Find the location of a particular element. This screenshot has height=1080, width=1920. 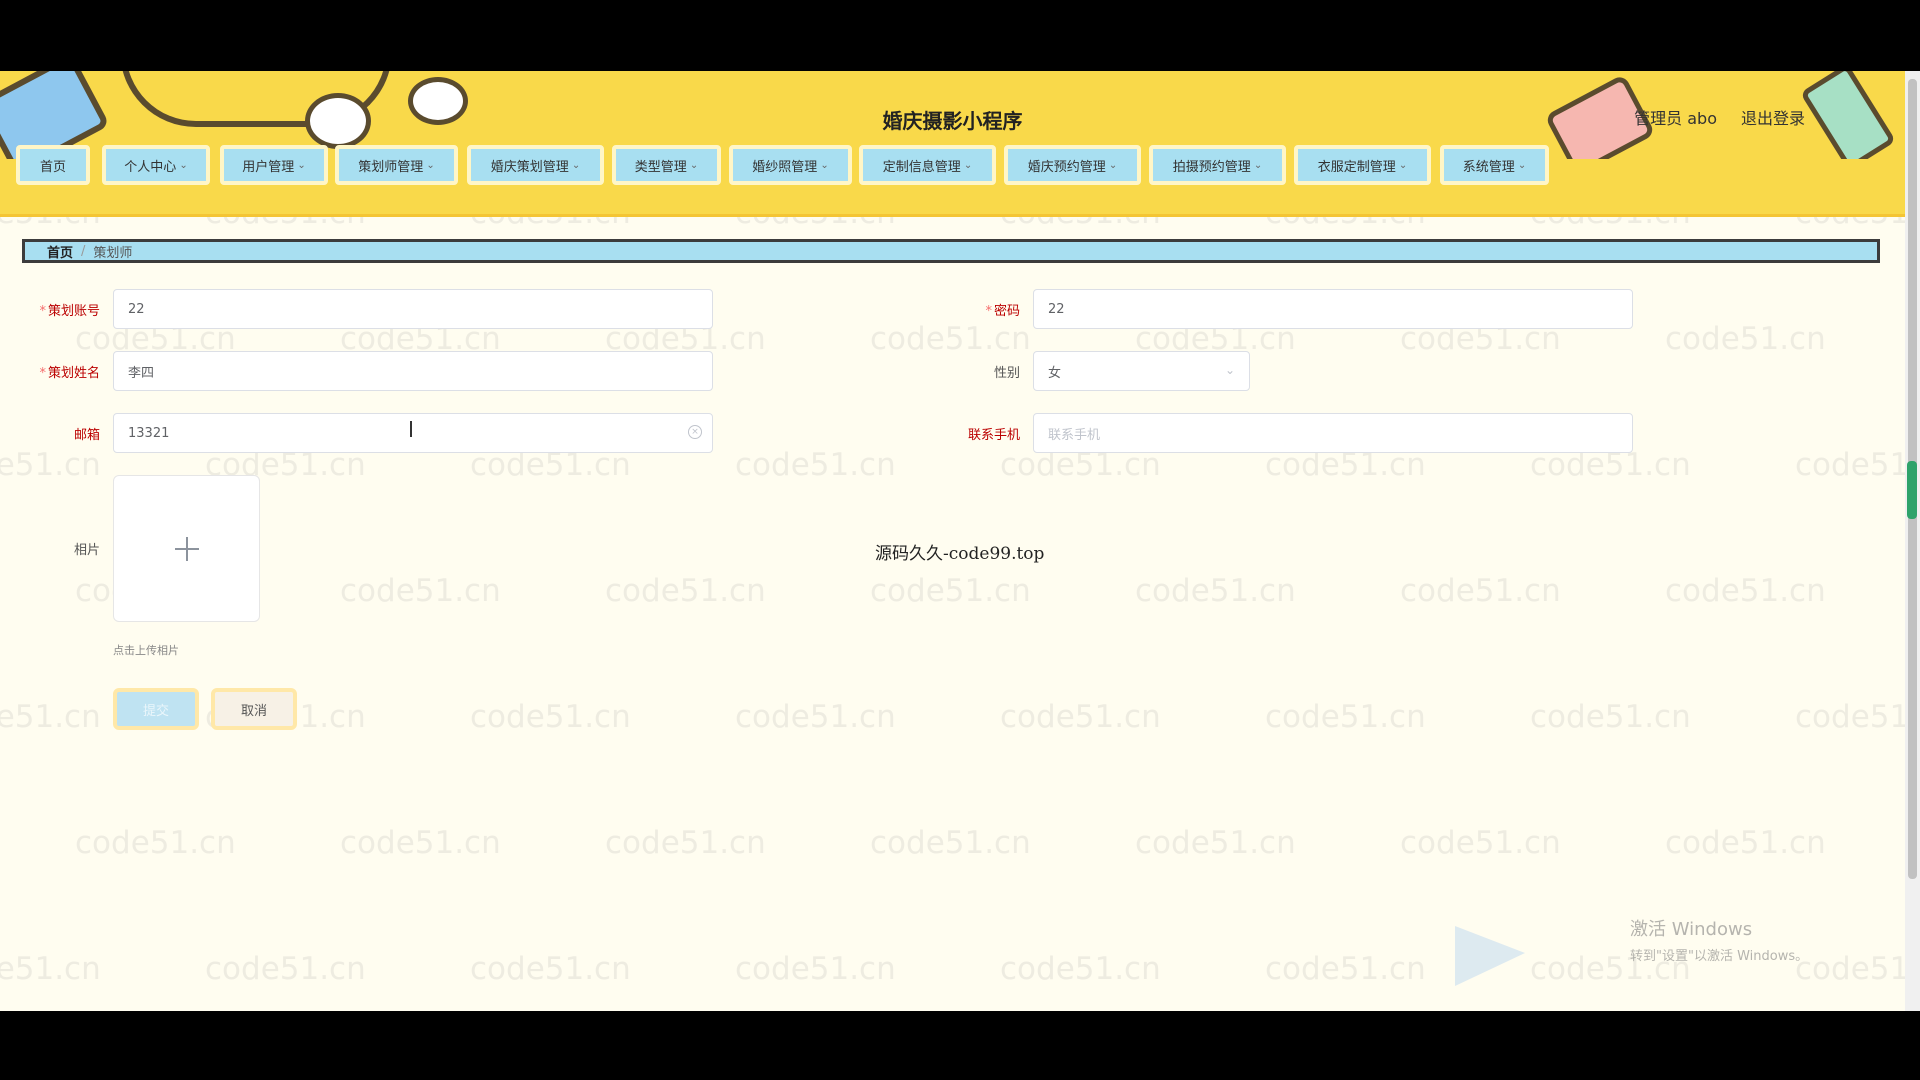

text-cursor-icon is located at coordinates (411, 429).